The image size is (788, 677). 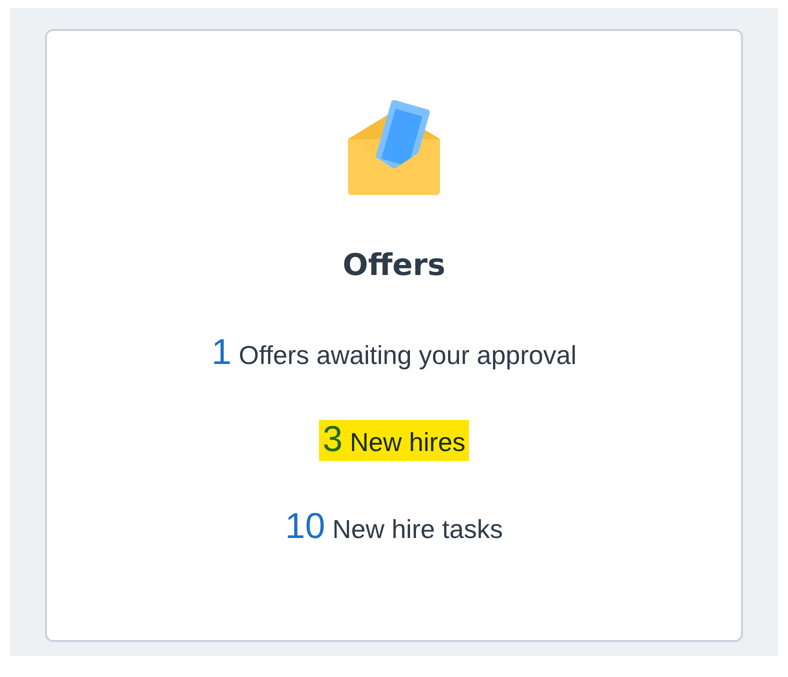 What do you see at coordinates (394, 440) in the screenshot?
I see `summary-link: 3 New hires` at bounding box center [394, 440].